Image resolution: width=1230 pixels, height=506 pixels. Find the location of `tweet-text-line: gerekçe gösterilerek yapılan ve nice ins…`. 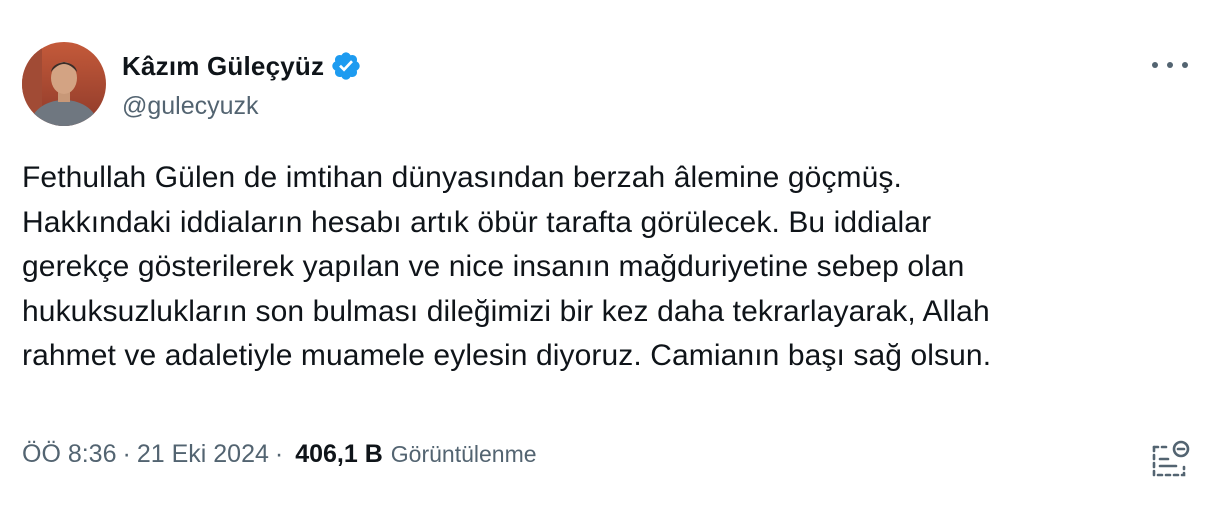

tweet-text-line: gerekçe gösterilerek yapılan ve nice ins… is located at coordinates (493, 266).